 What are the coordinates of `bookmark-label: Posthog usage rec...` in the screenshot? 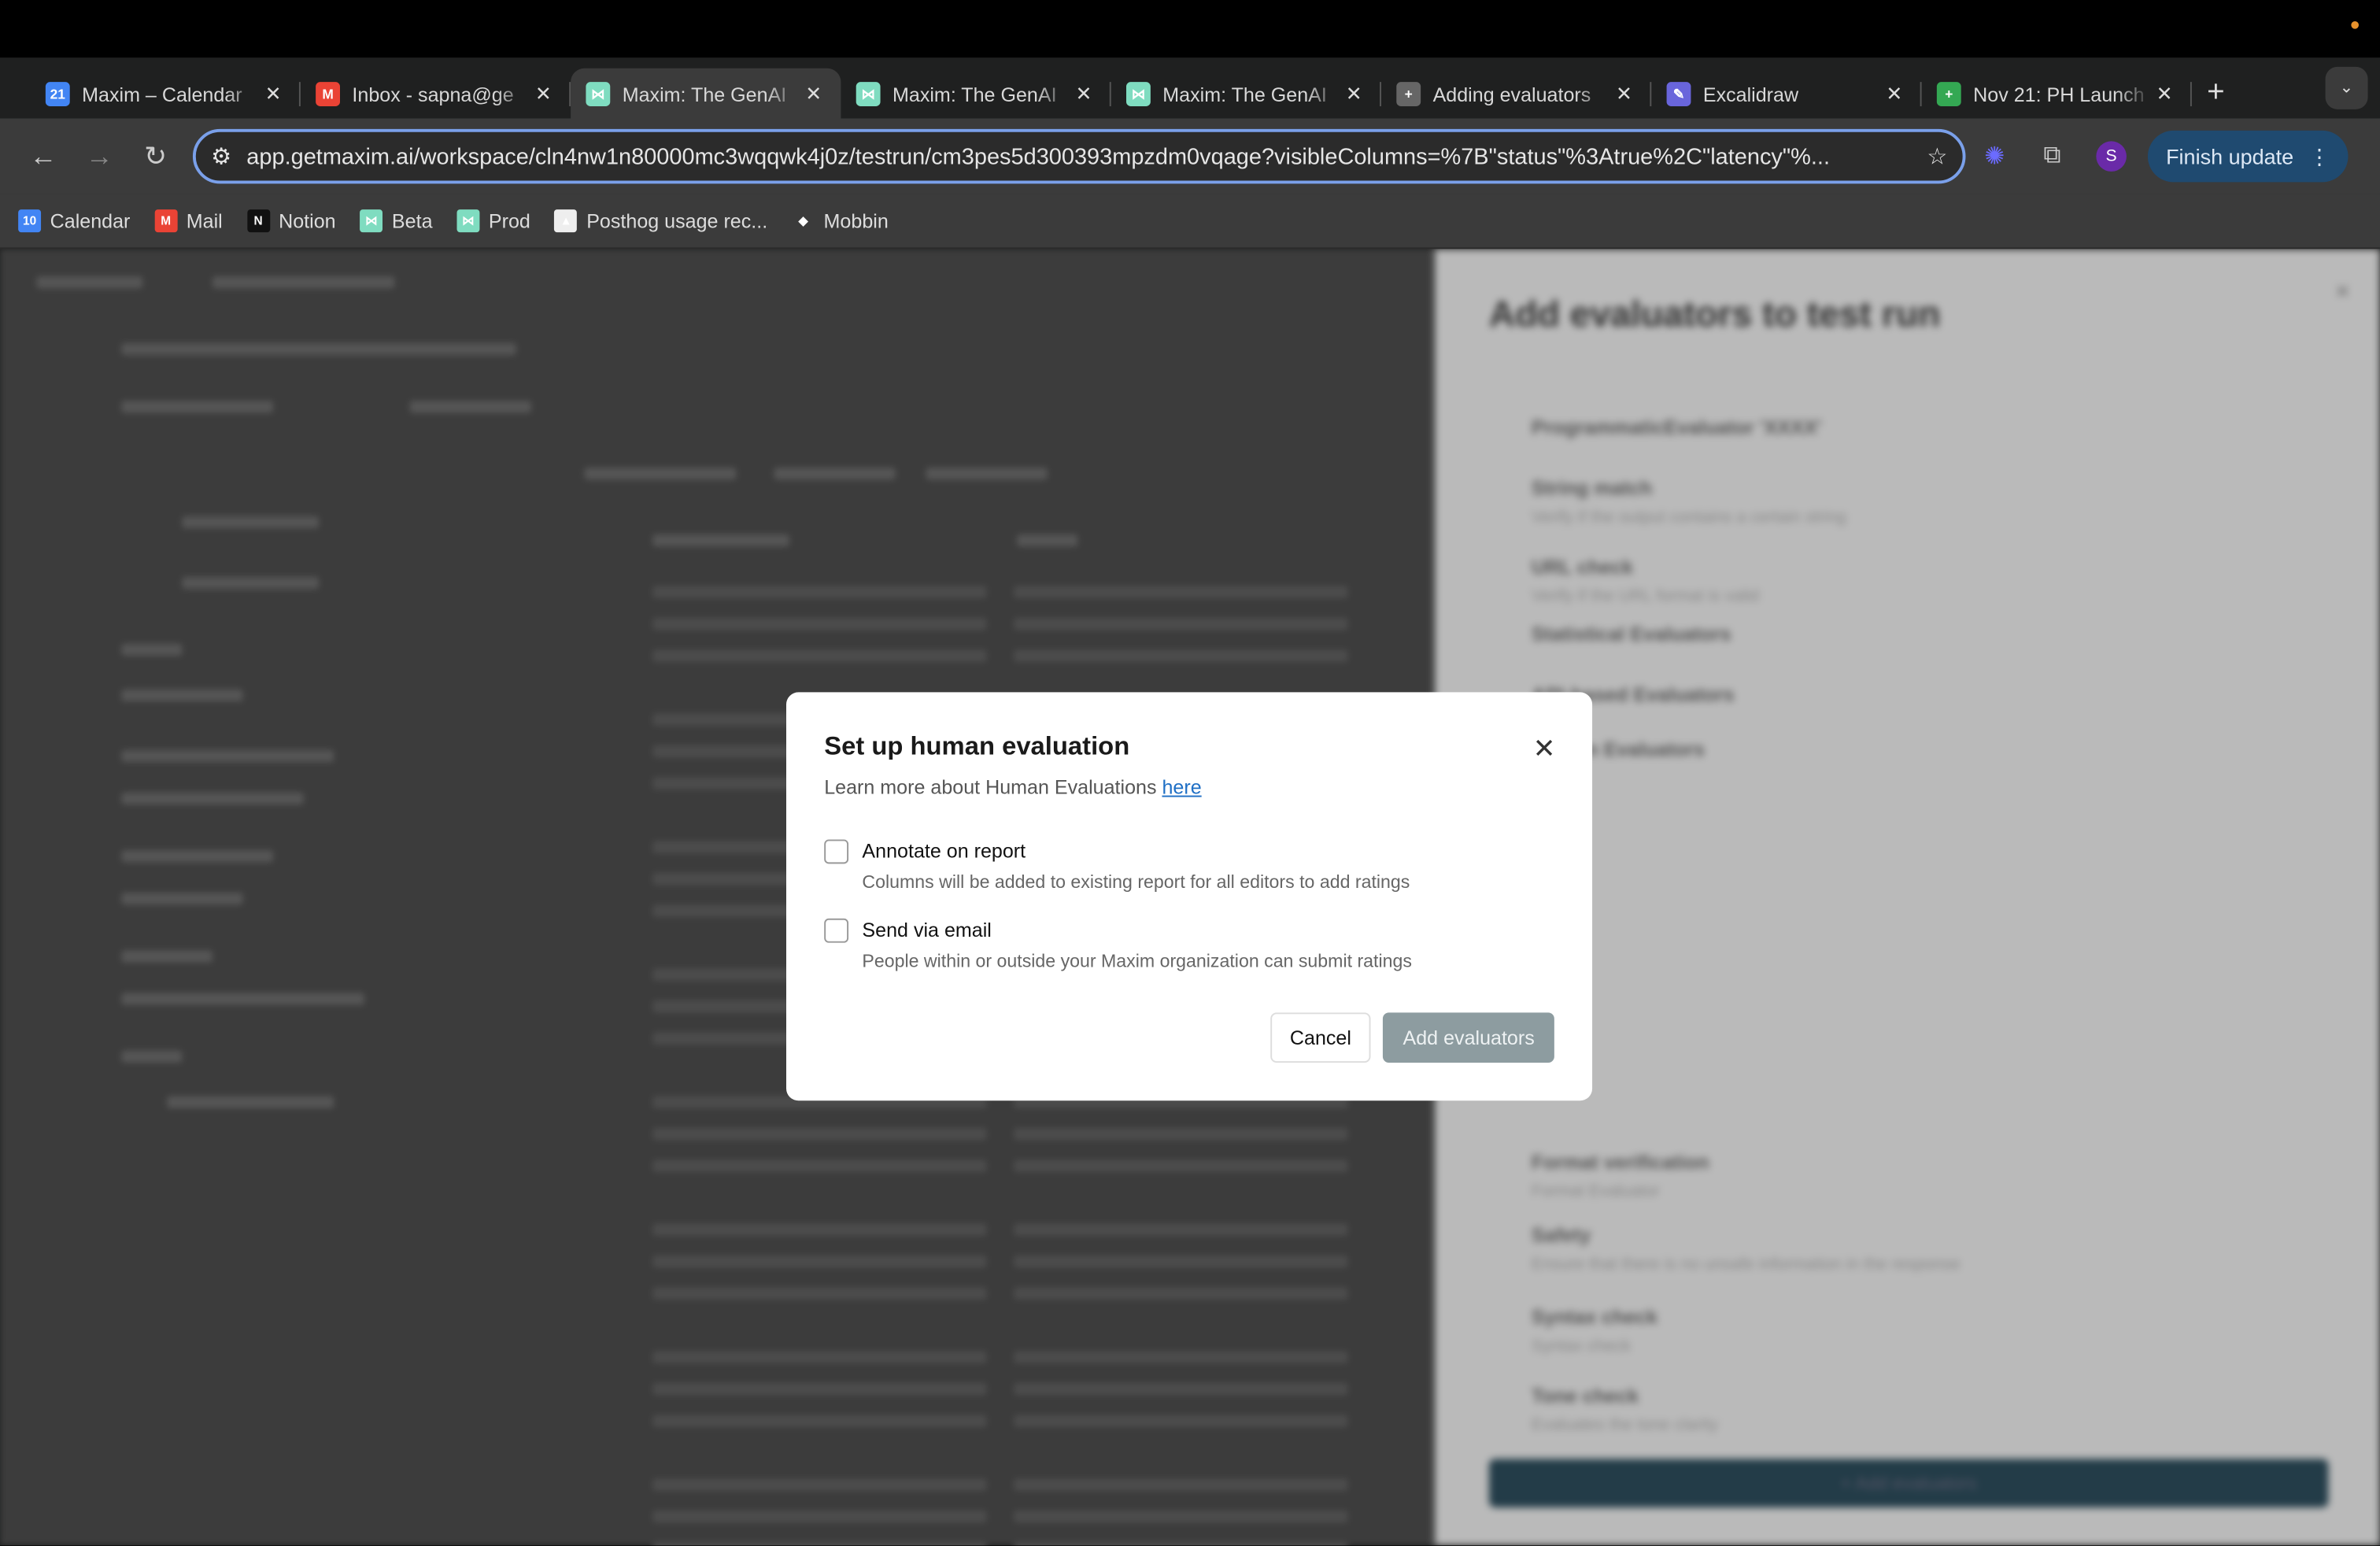 It's located at (677, 221).